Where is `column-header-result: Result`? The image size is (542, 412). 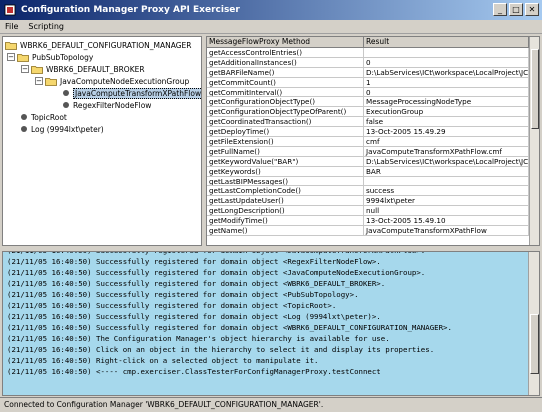
column-header-result: Result is located at coordinates (446, 42).